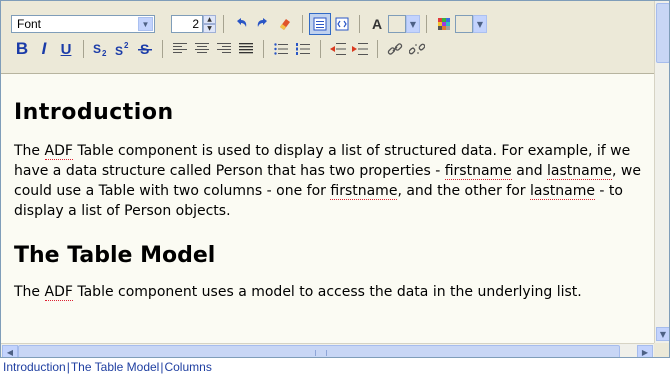 The width and height of the screenshot is (670, 376). Describe the element at coordinates (417, 49) in the screenshot. I see `unlink-icon` at that location.